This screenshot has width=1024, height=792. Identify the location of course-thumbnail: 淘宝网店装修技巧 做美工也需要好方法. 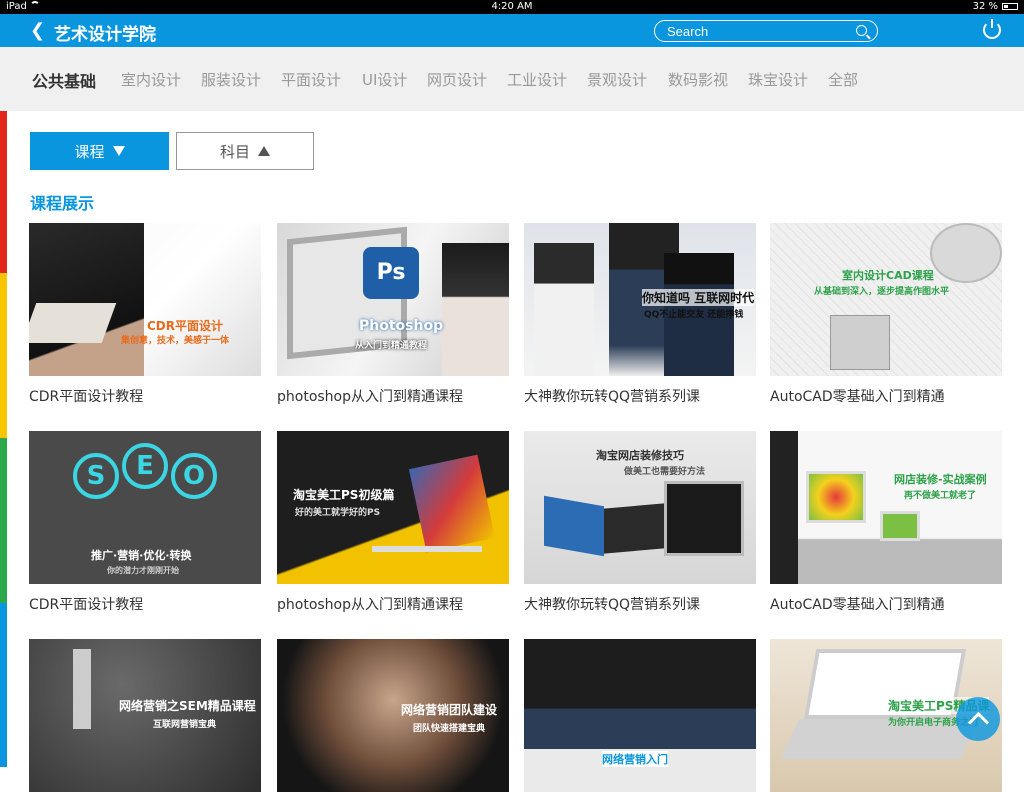
(640, 507).